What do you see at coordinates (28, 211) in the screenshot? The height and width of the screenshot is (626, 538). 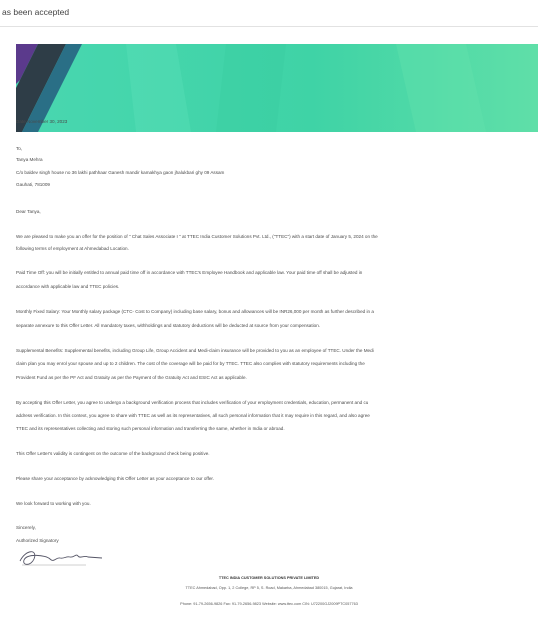 I see `salutation: Dear Tanya,` at bounding box center [28, 211].